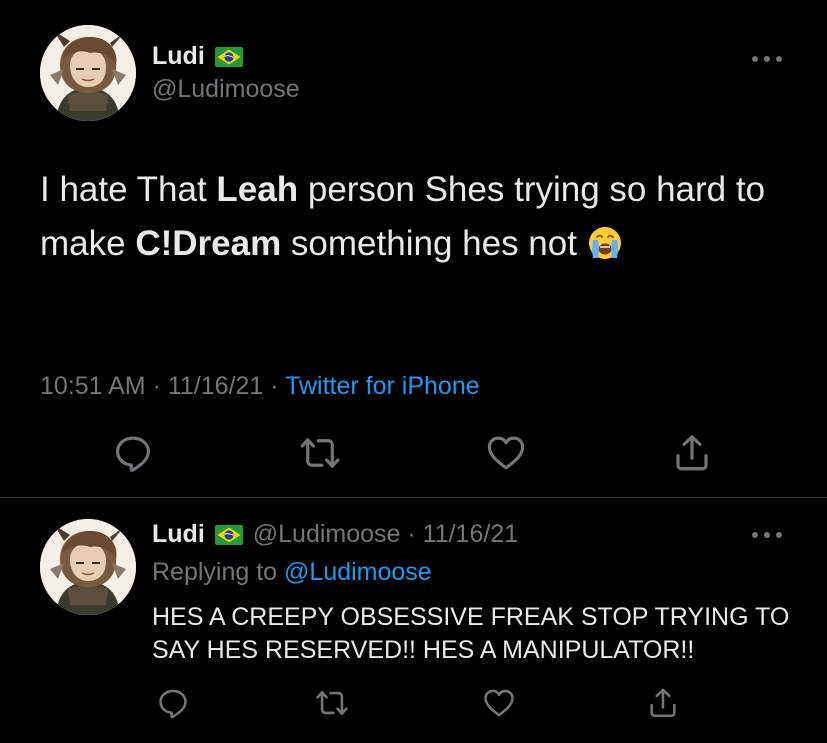 This screenshot has width=827, height=743. Describe the element at coordinates (88, 73) in the screenshot. I see `author-avatar` at that location.